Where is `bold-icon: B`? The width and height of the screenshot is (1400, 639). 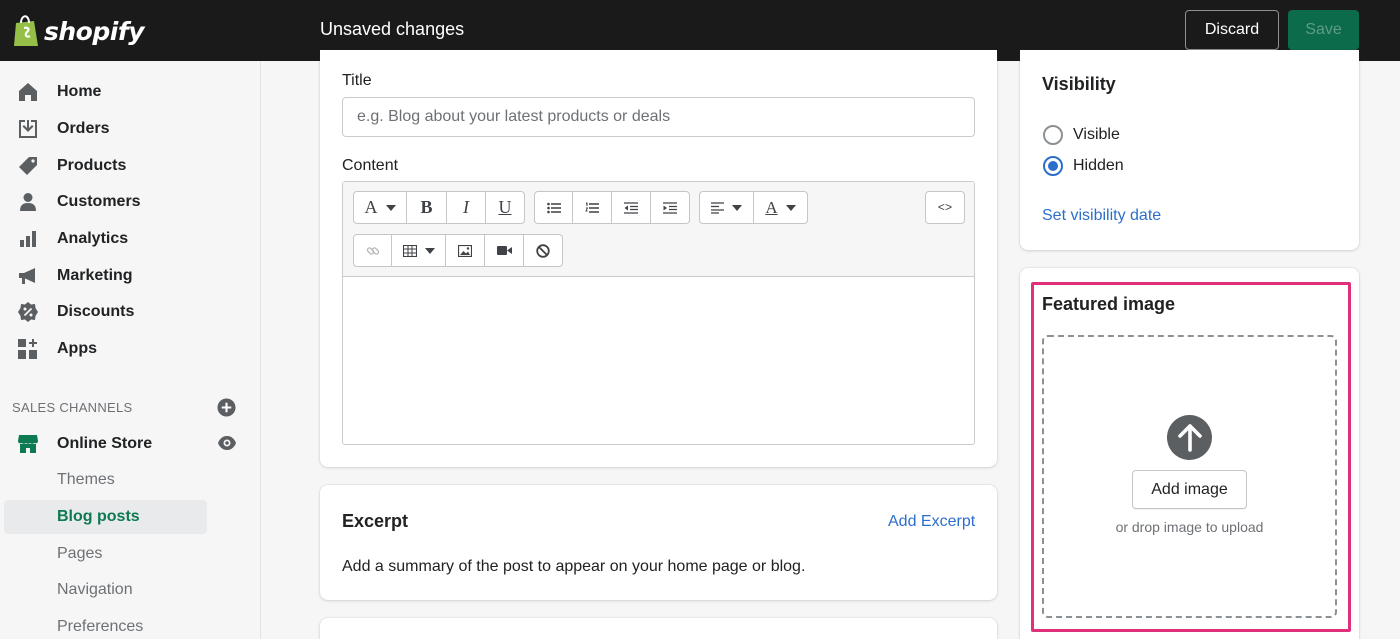
bold-icon: B is located at coordinates (426, 207).